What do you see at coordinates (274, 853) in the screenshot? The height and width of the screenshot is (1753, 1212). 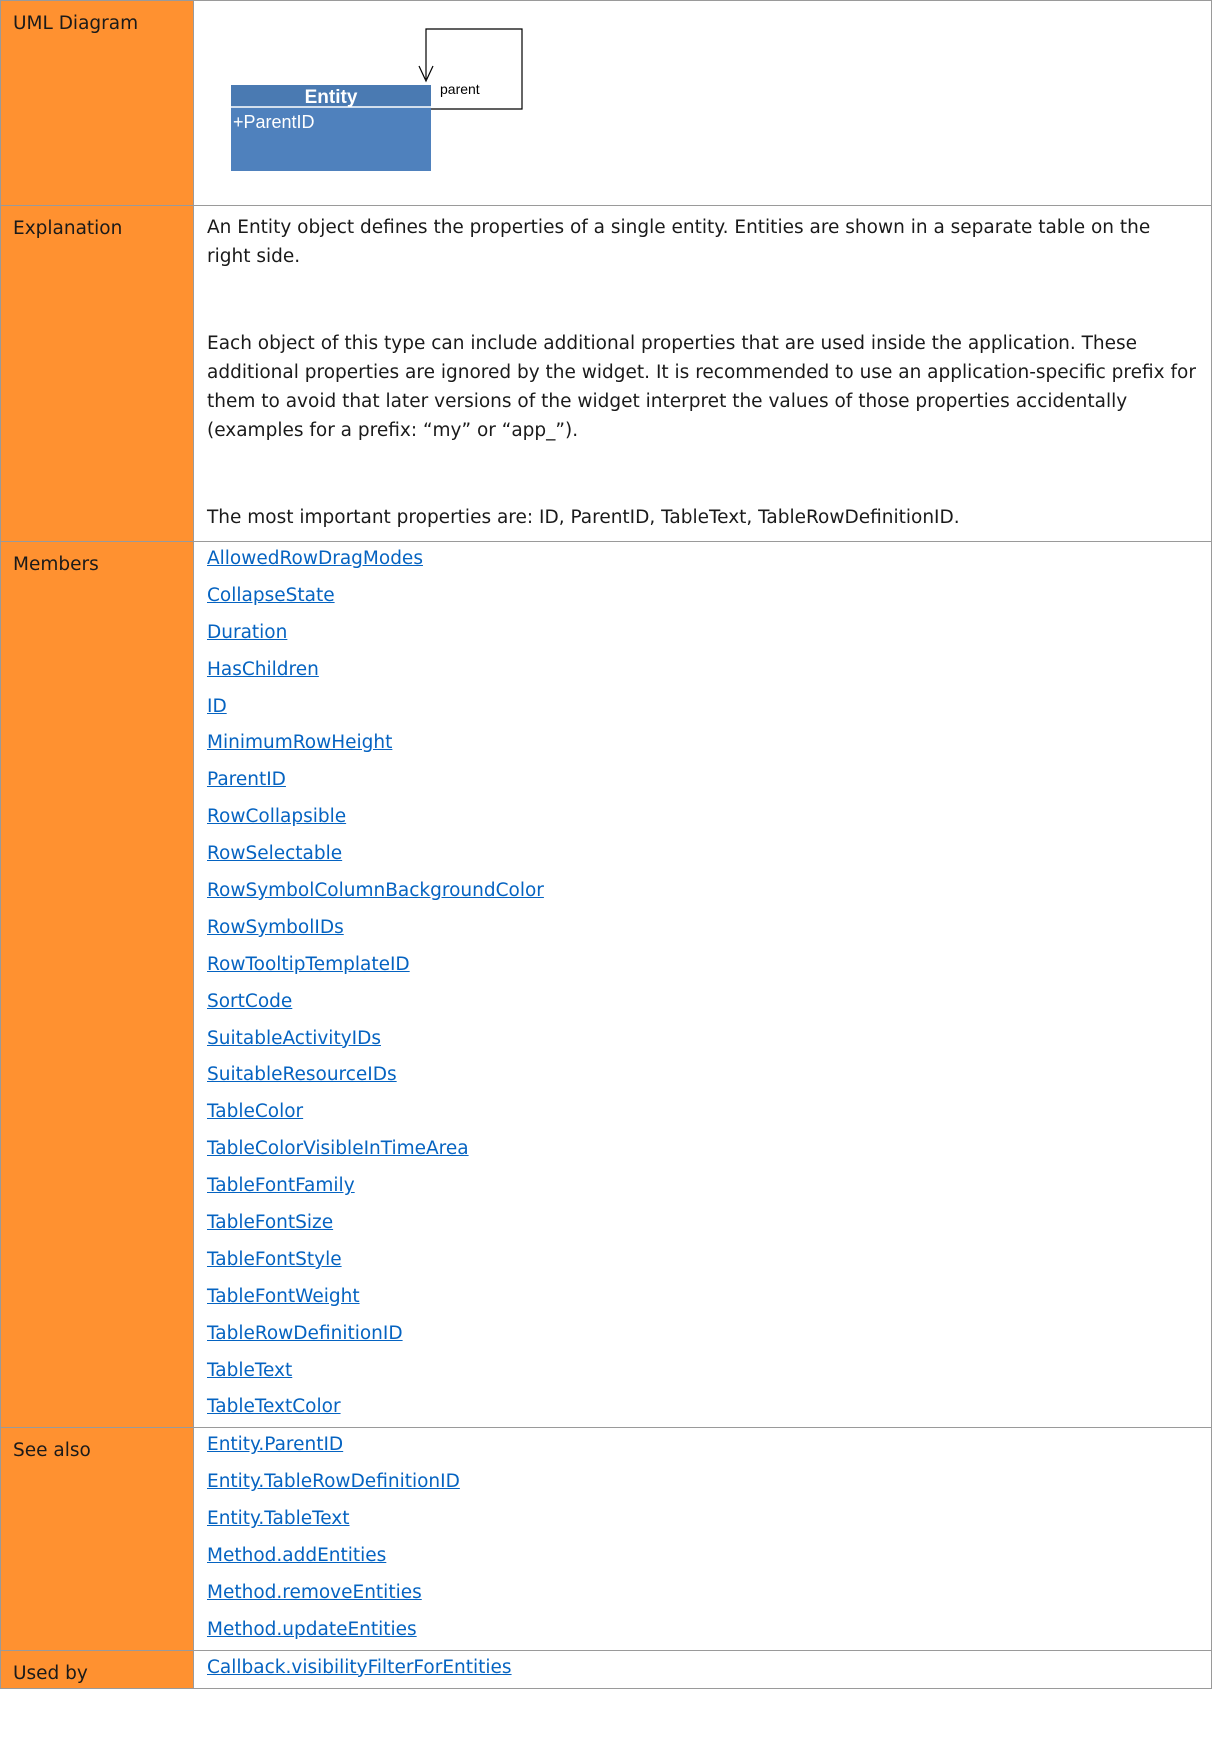 I see `member-link: RowSelectable` at bounding box center [274, 853].